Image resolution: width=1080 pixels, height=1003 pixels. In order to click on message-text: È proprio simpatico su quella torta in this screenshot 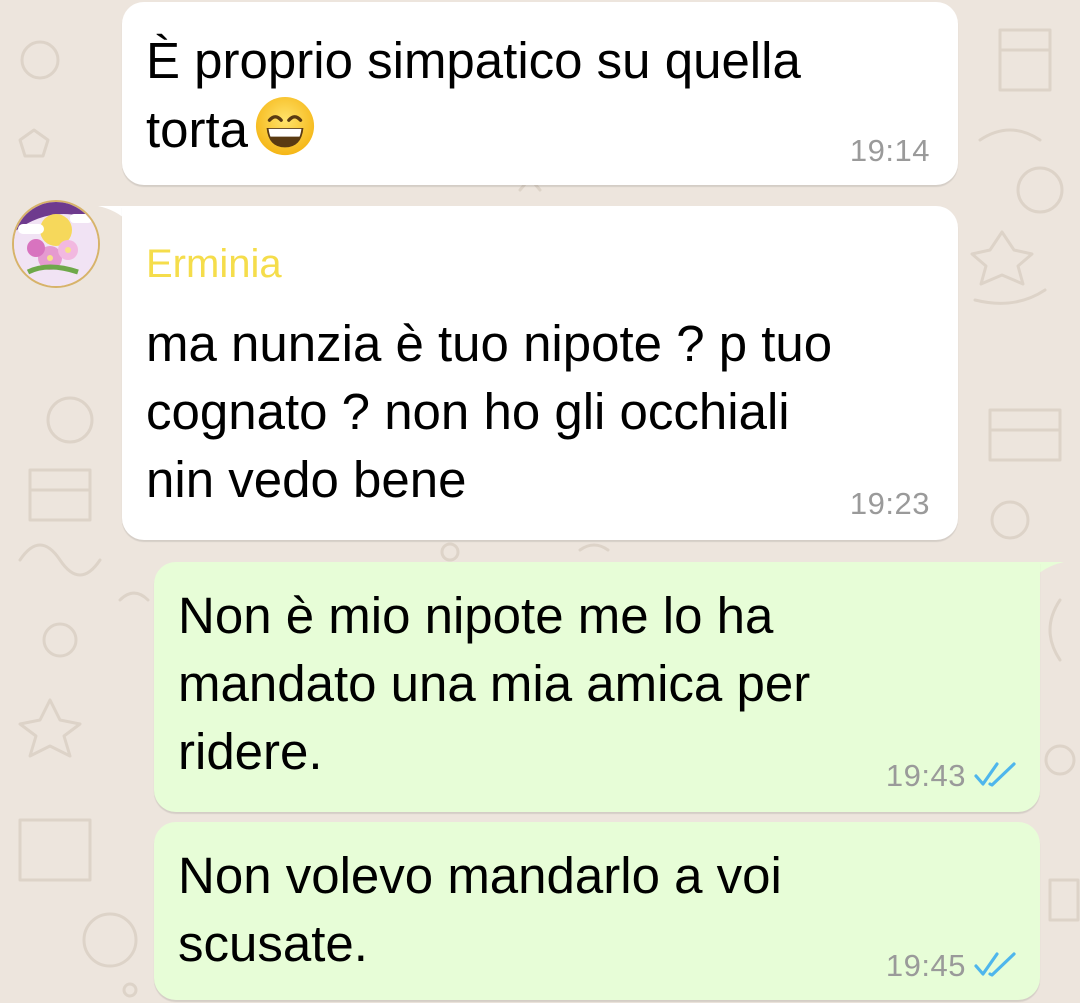, I will do `click(473, 95)`.